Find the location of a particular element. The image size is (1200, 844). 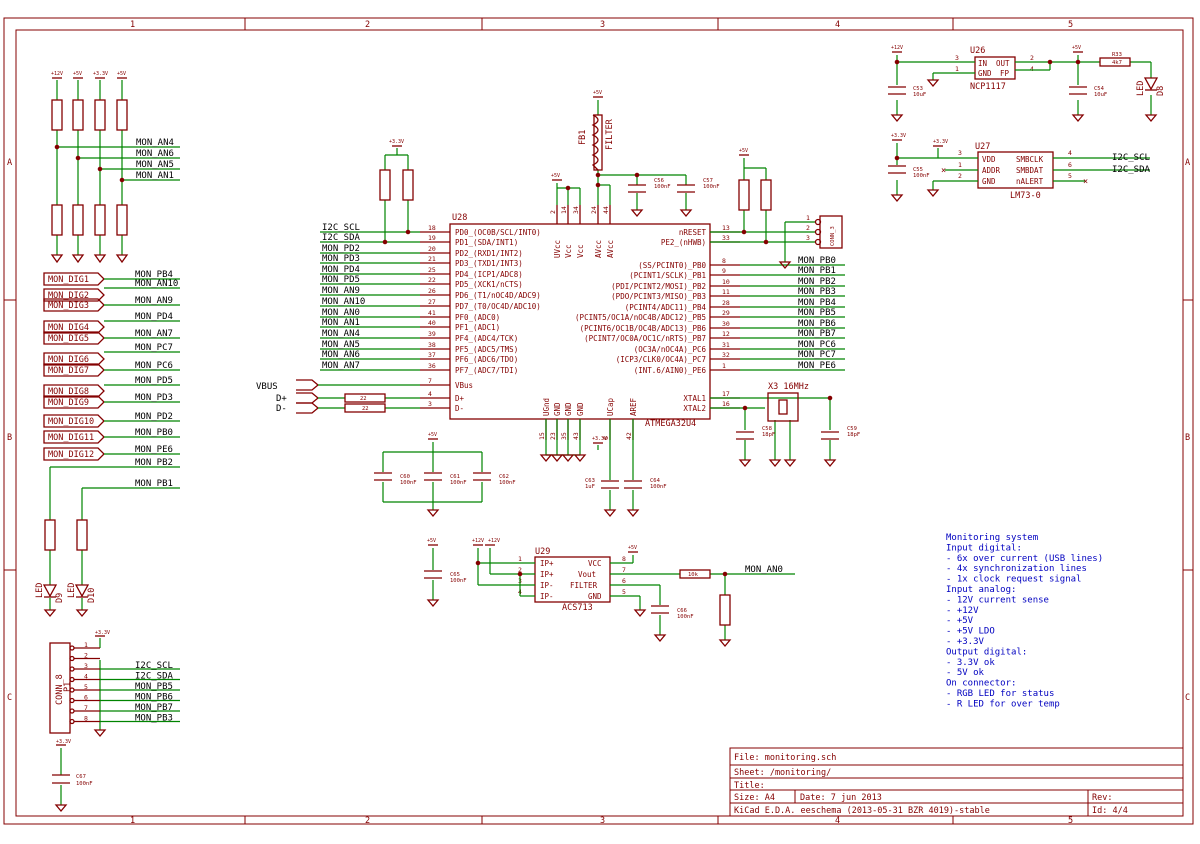

u29-pin: Vout is located at coordinates (587, 574).